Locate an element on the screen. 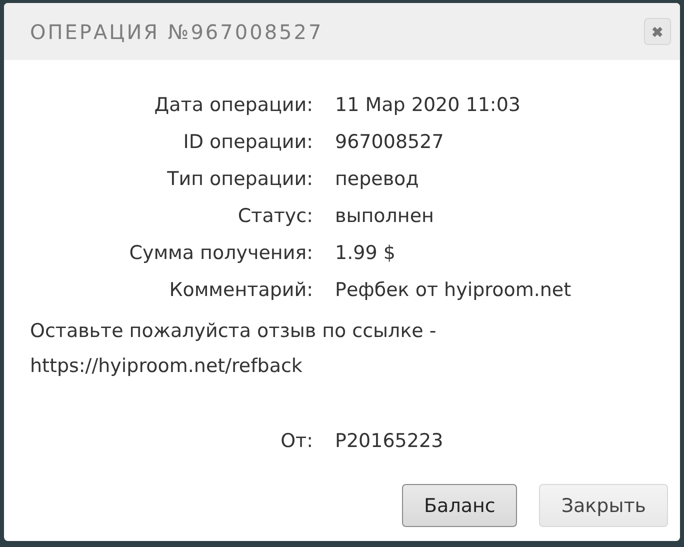  field-value: 967008527 is located at coordinates (390, 141).